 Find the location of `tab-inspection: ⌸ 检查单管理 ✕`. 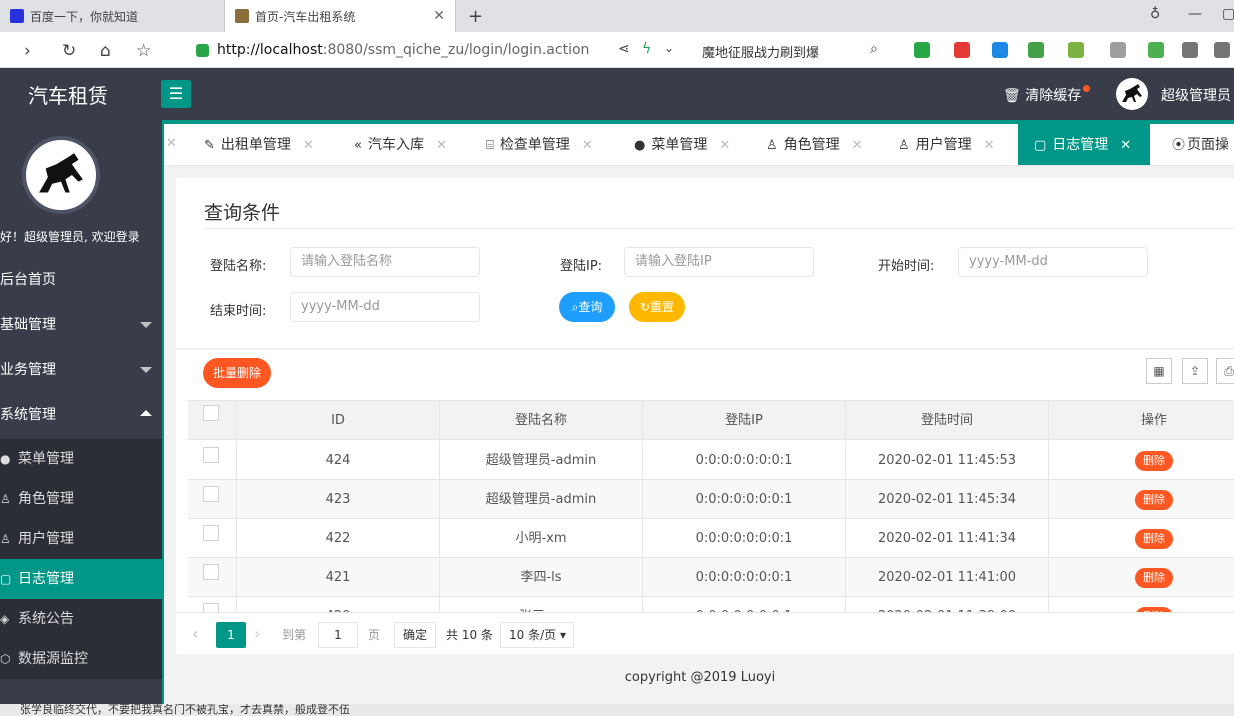

tab-inspection: ⌸ 检查单管理 ✕ is located at coordinates (539, 144).